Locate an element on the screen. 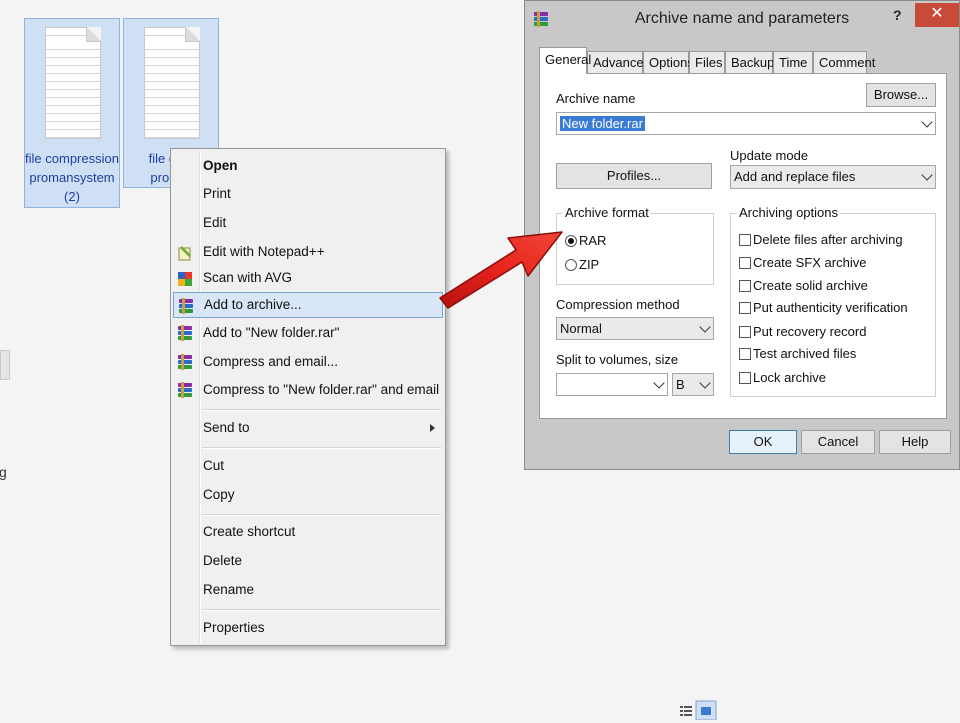 The width and height of the screenshot is (960, 723). split-unit-select: B is located at coordinates (693, 384).